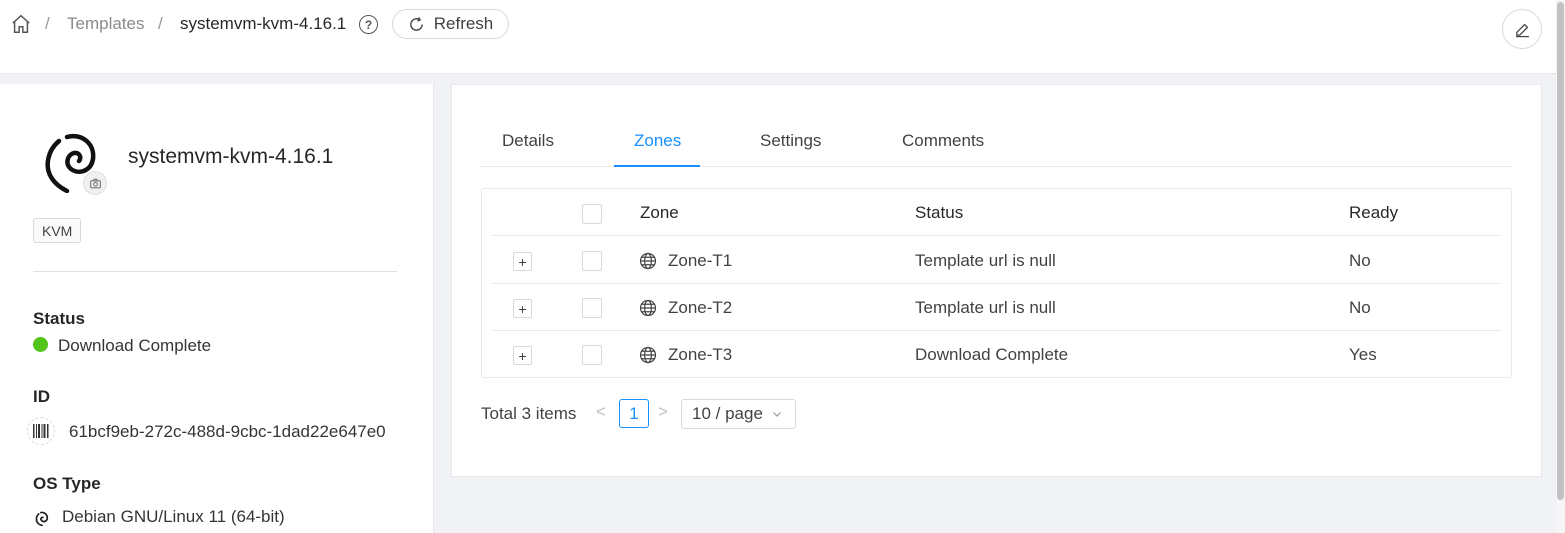 This screenshot has height=533, width=1565. I want to click on scrollbar-thumb, so click(1560, 251).